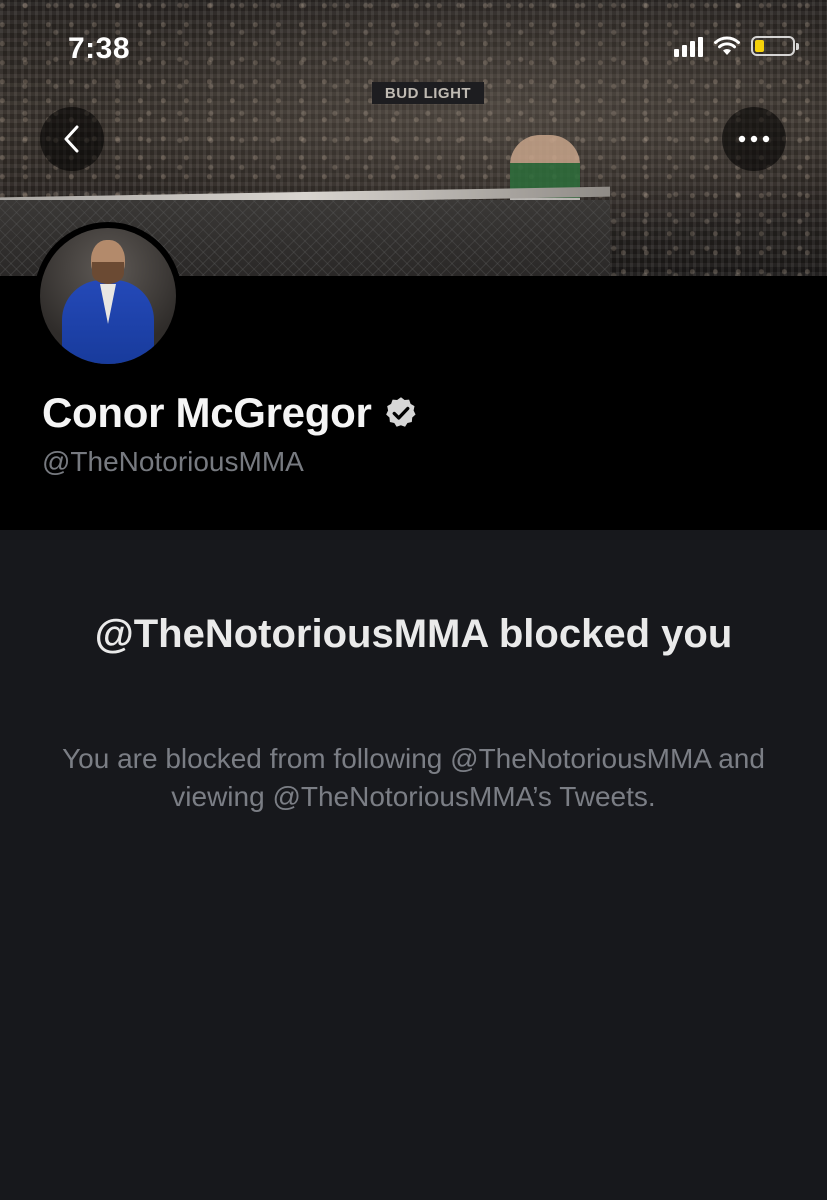 This screenshot has height=1200, width=827. I want to click on more-options-button, so click(754, 139).